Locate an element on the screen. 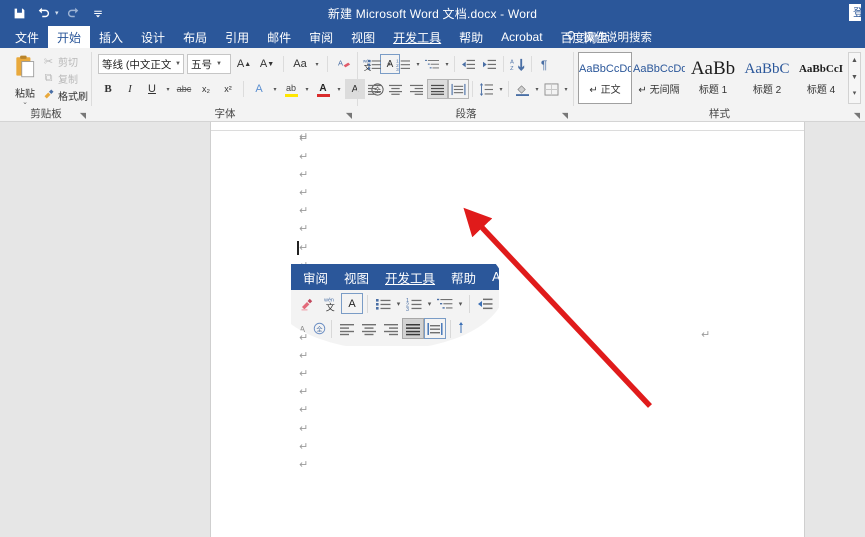 Image resolution: width=865 pixels, height=537 pixels. sign-in-button: 登 is located at coordinates (855, 12).